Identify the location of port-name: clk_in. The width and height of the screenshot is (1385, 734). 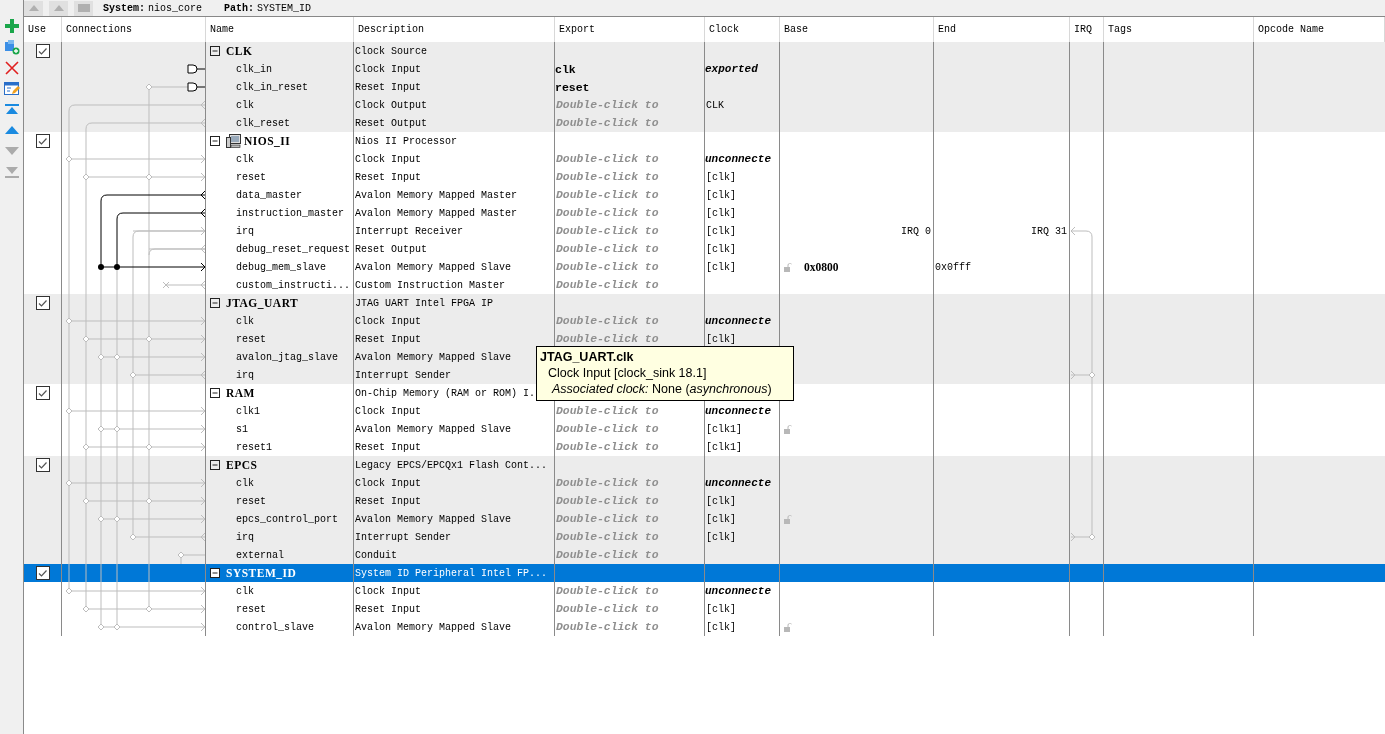
(253, 69).